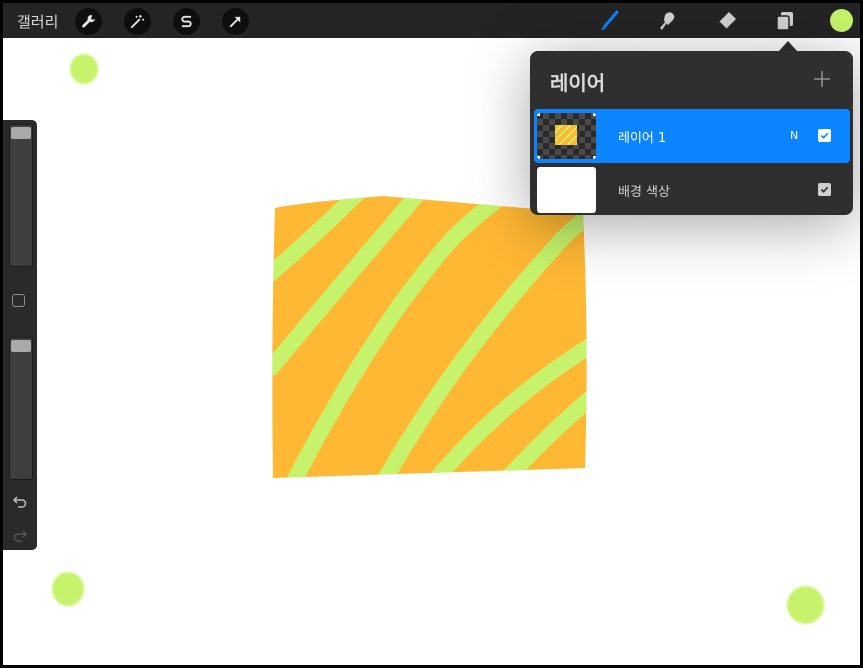 This screenshot has width=863, height=668. What do you see at coordinates (566, 136) in the screenshot?
I see `layer-thumbnail` at bounding box center [566, 136].